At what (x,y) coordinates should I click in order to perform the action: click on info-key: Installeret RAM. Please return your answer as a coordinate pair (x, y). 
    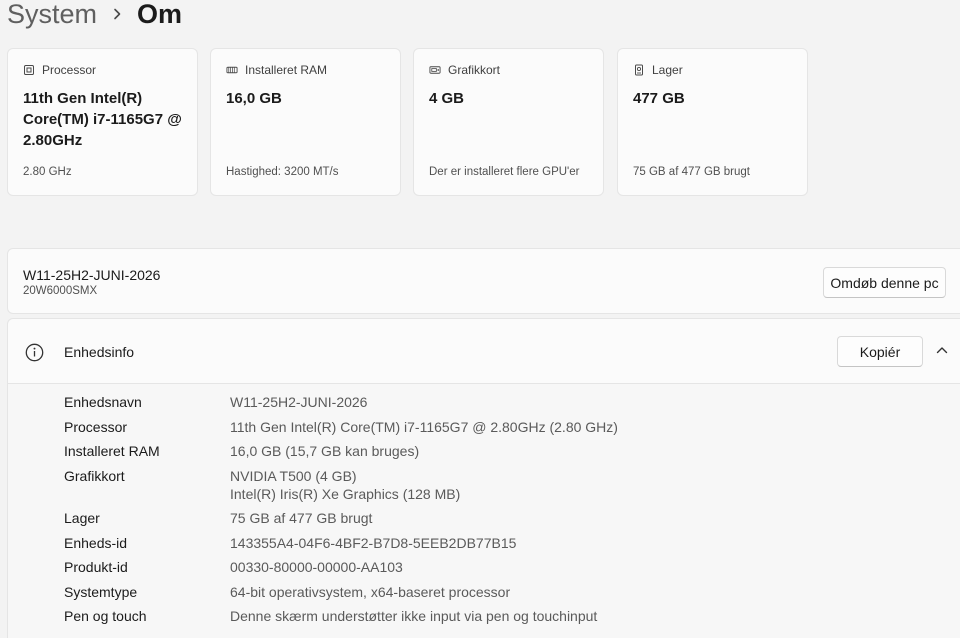
    Looking at the image, I should click on (112, 451).